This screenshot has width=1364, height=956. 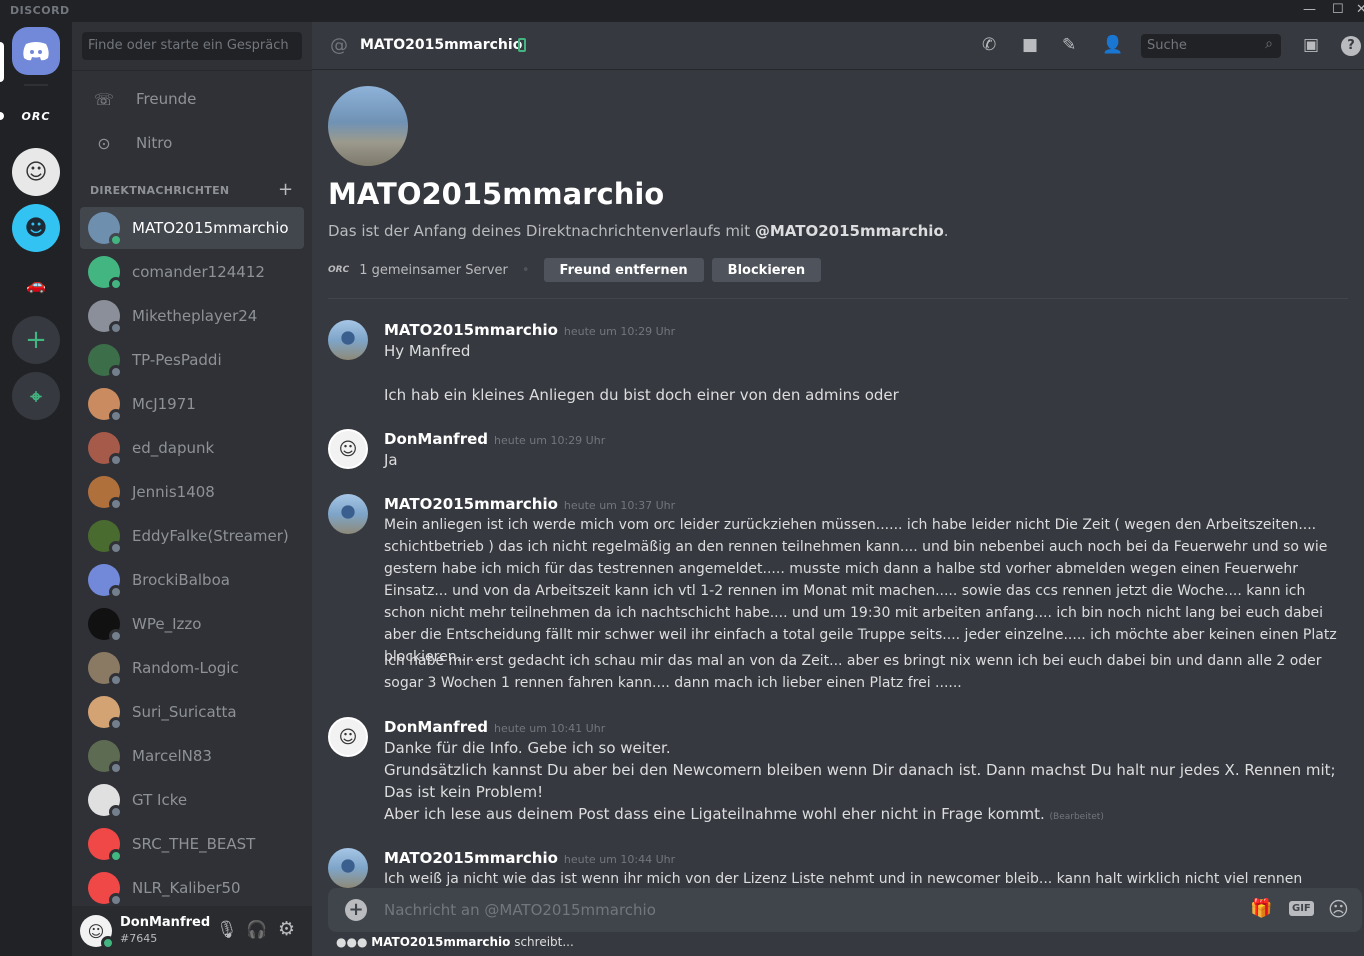 What do you see at coordinates (227, 930) in the screenshot?
I see `mute-mic-button: 🎙` at bounding box center [227, 930].